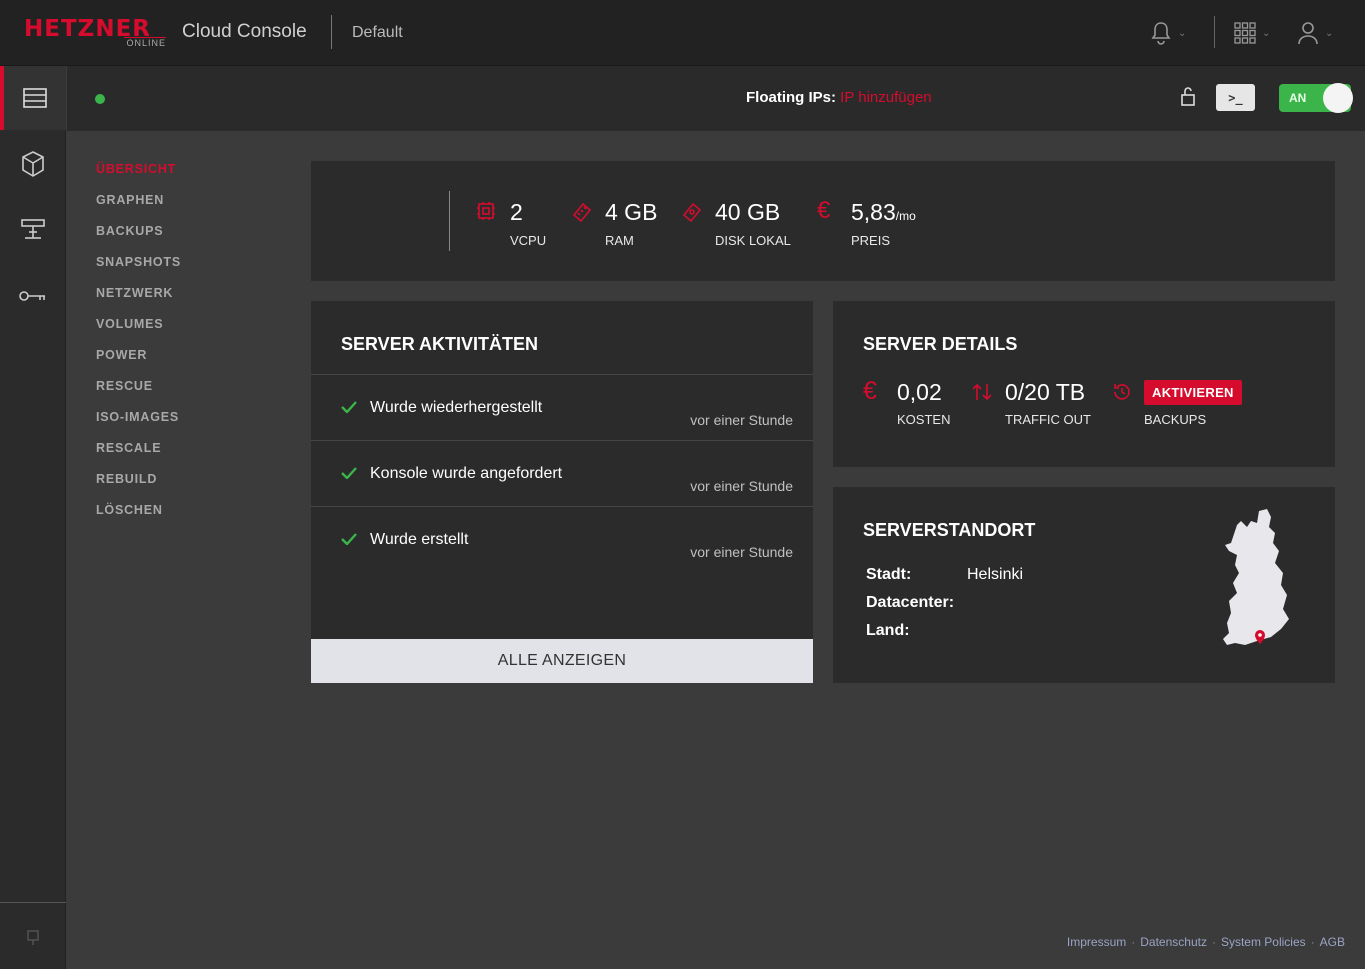 The width and height of the screenshot is (1365, 969). Describe the element at coordinates (889, 574) in the screenshot. I see `city-label: Stadt:` at that location.